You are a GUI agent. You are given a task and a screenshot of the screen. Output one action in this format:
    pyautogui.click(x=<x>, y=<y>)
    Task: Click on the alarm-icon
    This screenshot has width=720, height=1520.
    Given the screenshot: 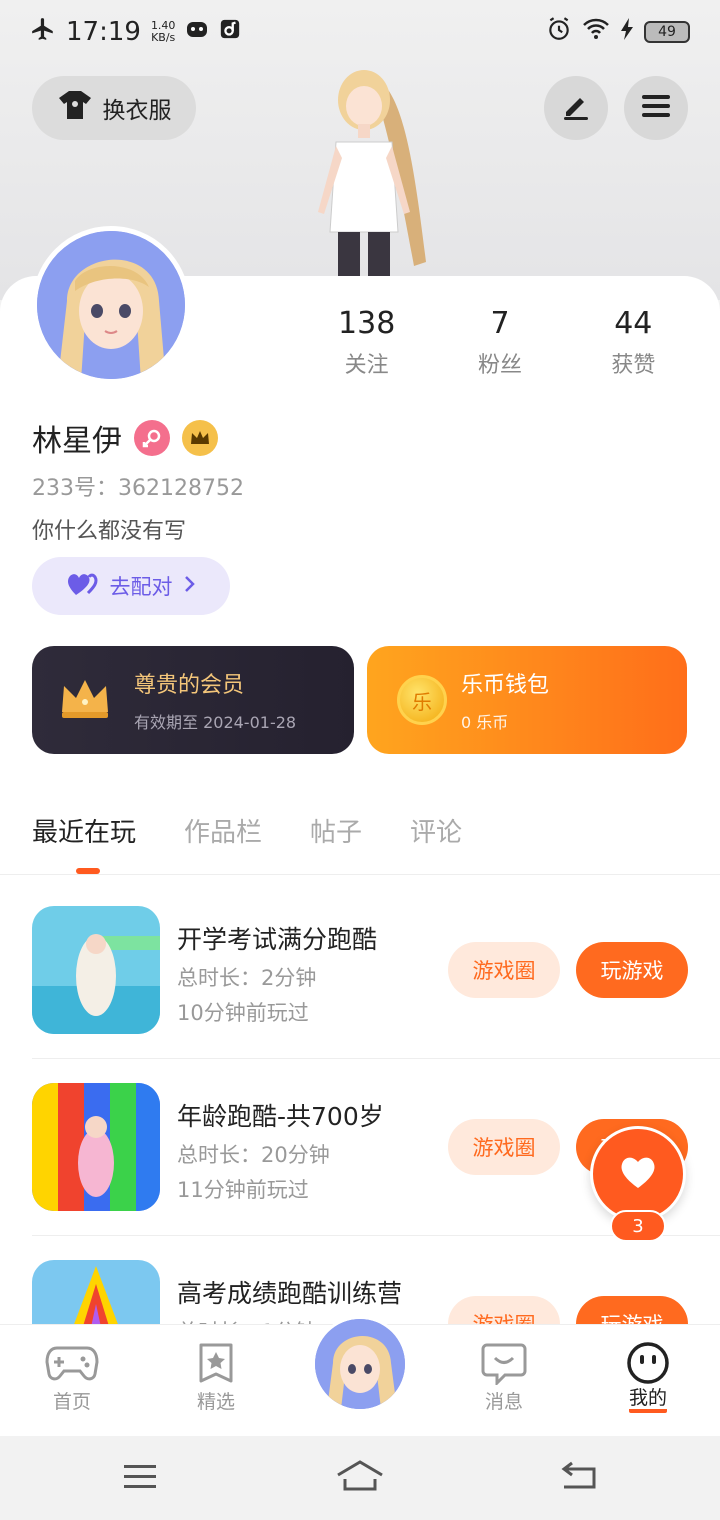 What is the action you would take?
    pyautogui.click(x=559, y=32)
    